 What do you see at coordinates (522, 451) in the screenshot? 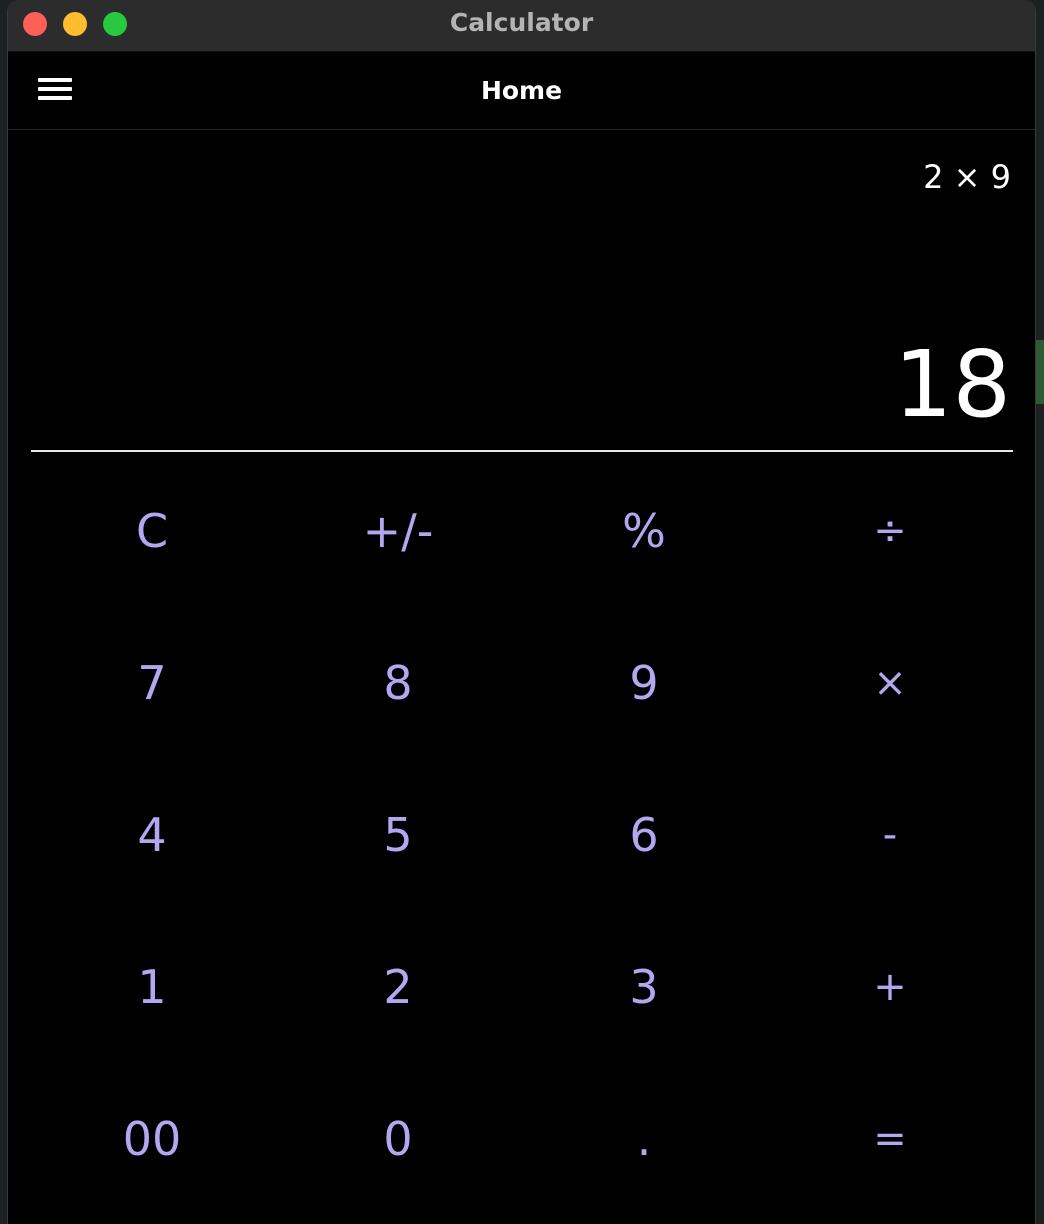
I see `display-divider` at bounding box center [522, 451].